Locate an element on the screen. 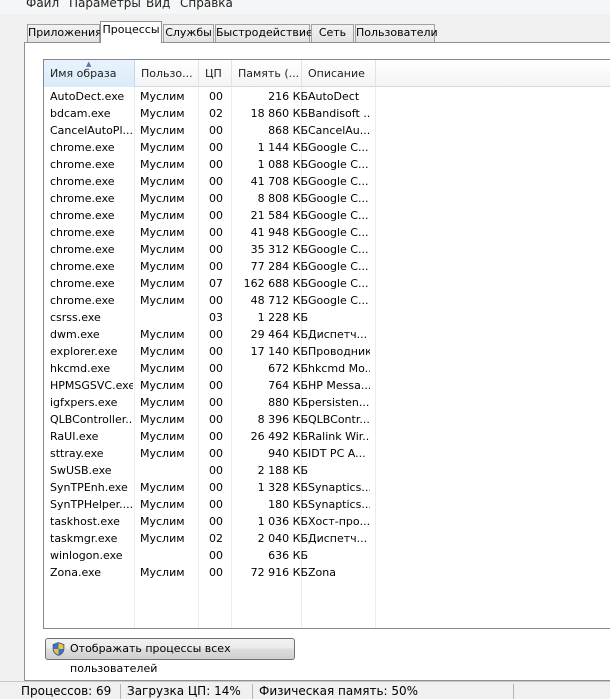 Image resolution: width=610 pixels, height=699 pixels. process-memory: 21 584 КБ is located at coordinates (279, 215).